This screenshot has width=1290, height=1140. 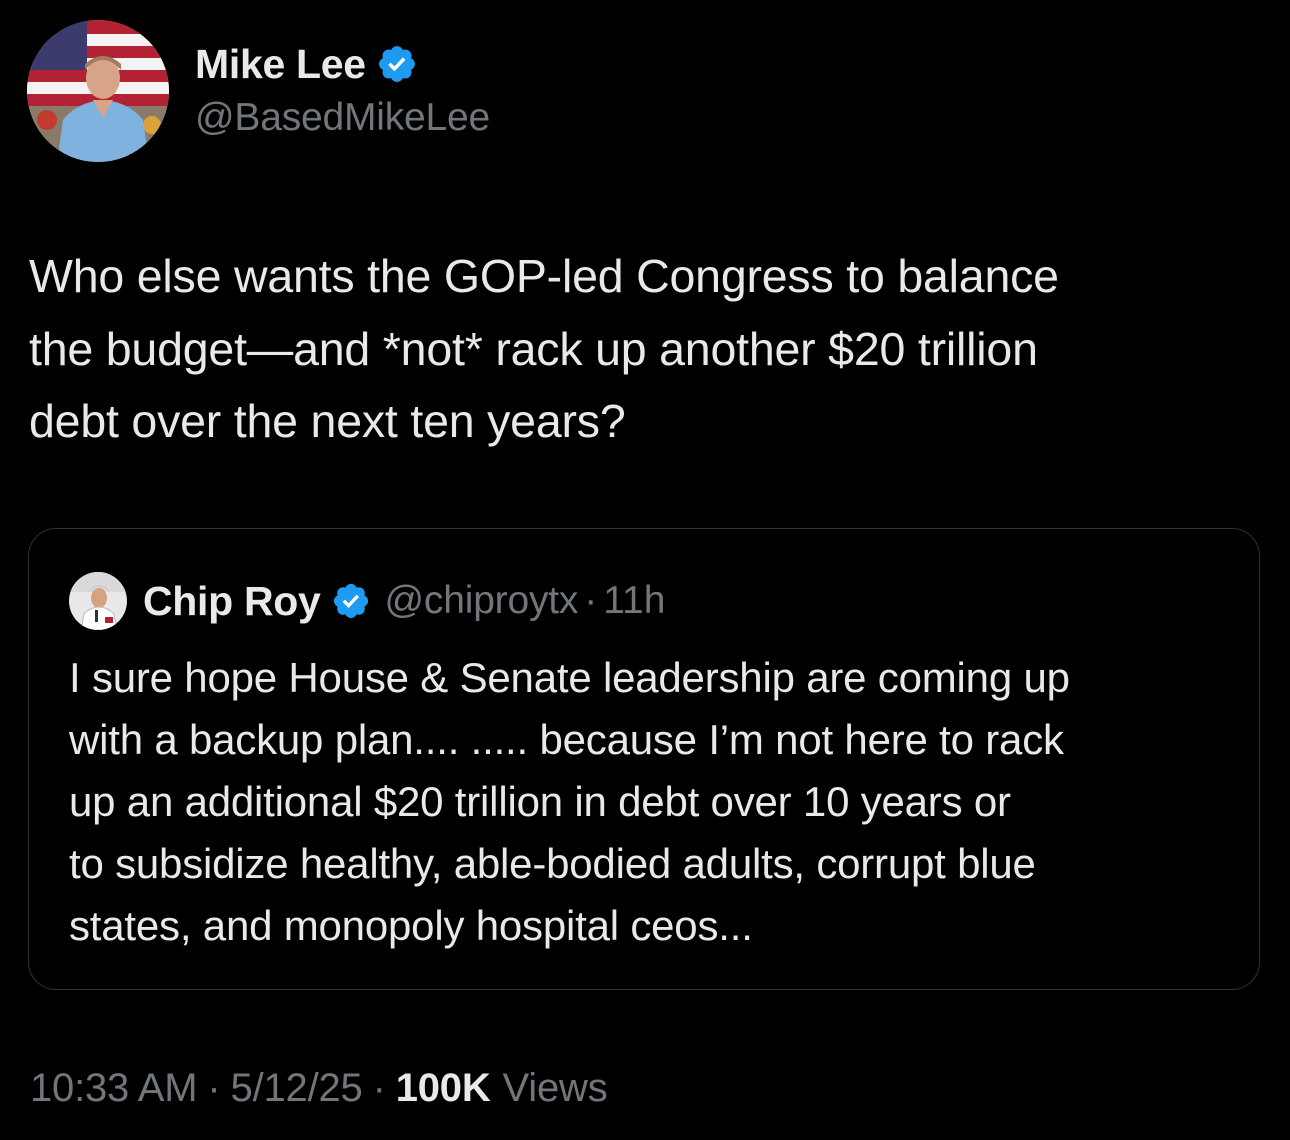 What do you see at coordinates (98, 601) in the screenshot?
I see `quoted-author-avatar` at bounding box center [98, 601].